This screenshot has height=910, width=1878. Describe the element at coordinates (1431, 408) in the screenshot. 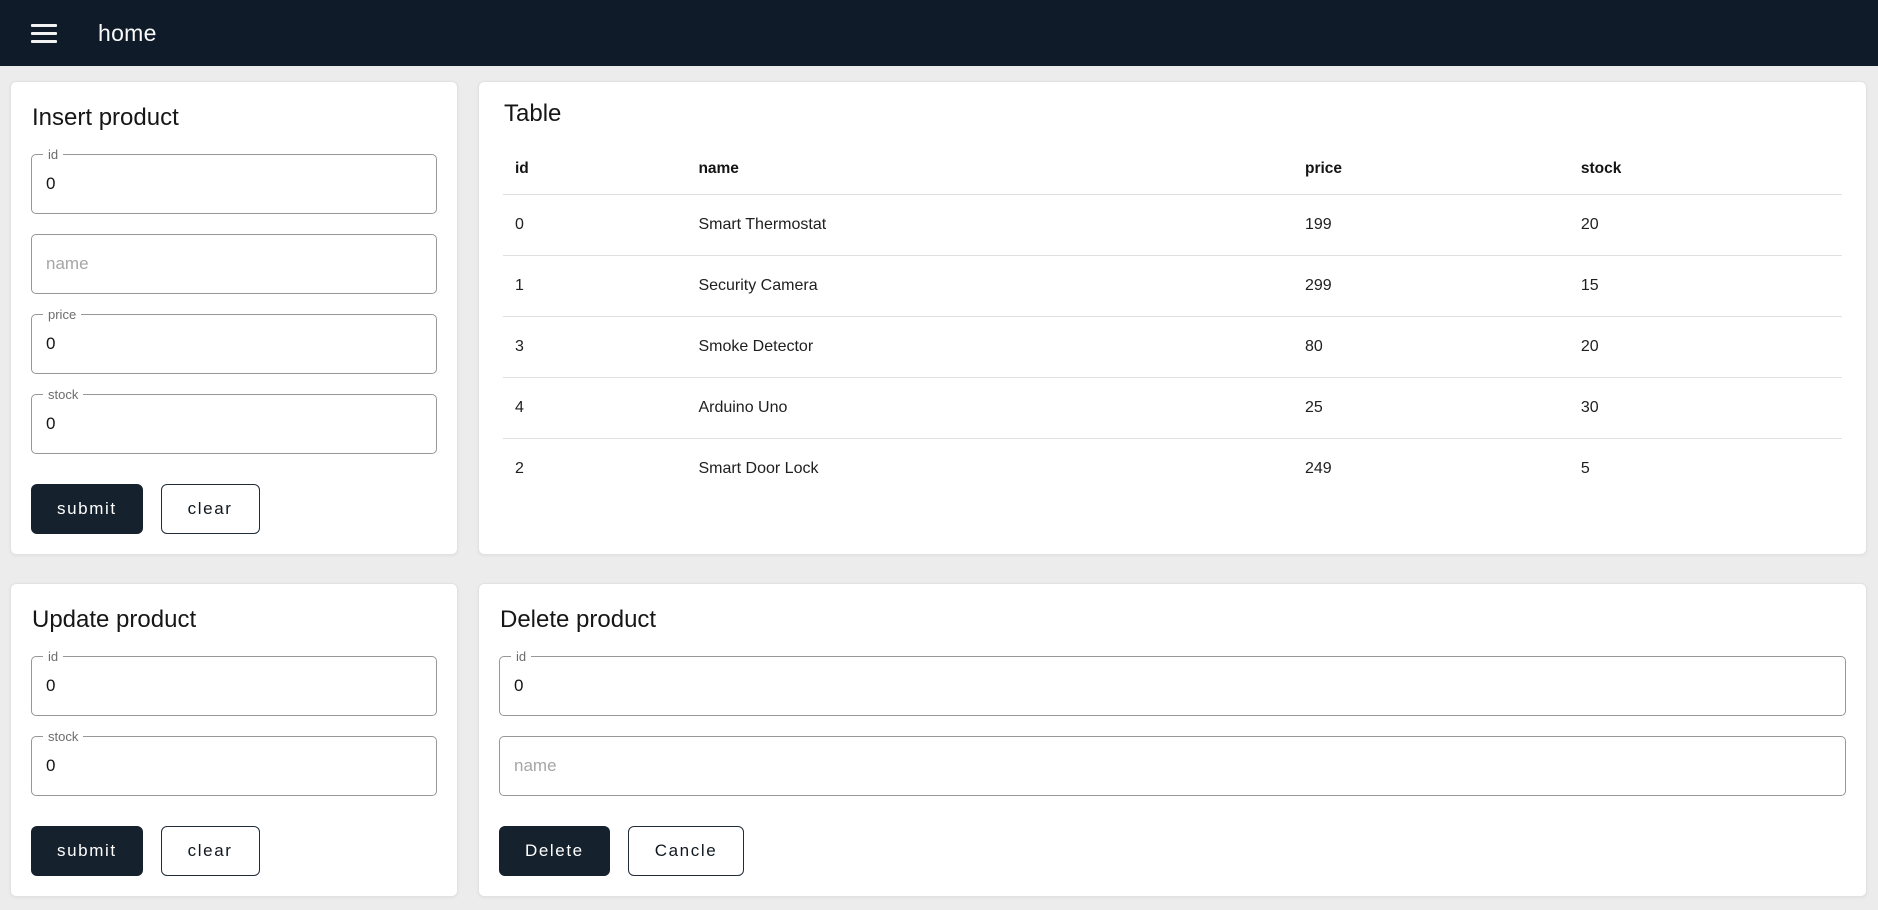

I see `table-cell: 25` at that location.